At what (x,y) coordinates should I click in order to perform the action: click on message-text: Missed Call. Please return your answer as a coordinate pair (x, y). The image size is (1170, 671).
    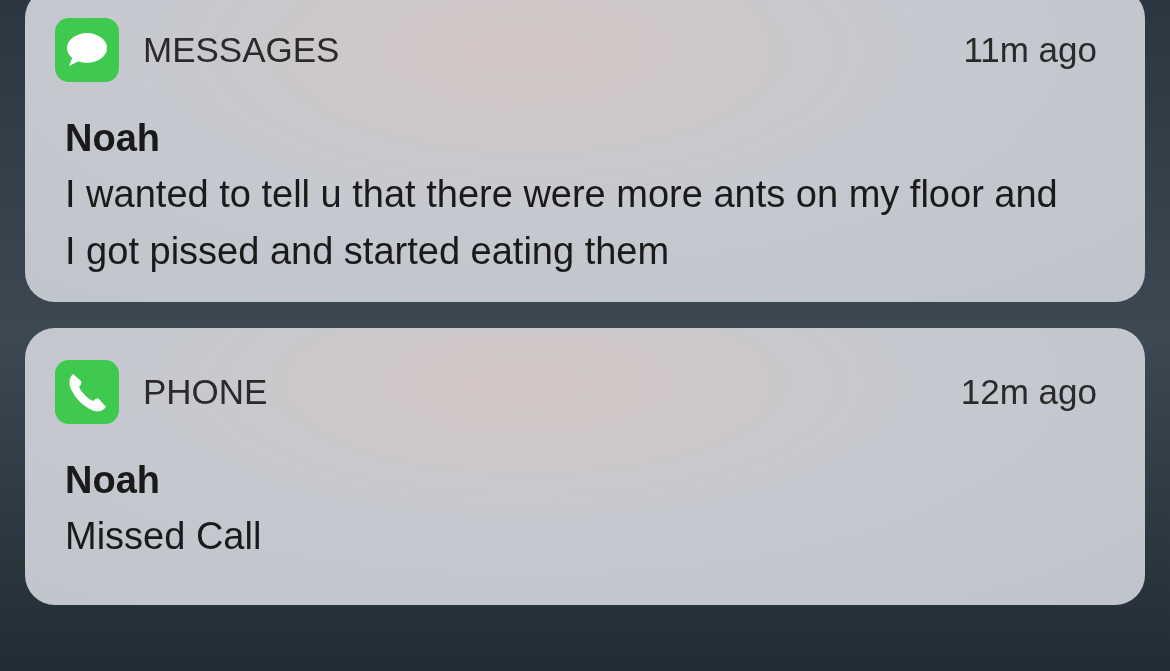
    Looking at the image, I should click on (164, 536).